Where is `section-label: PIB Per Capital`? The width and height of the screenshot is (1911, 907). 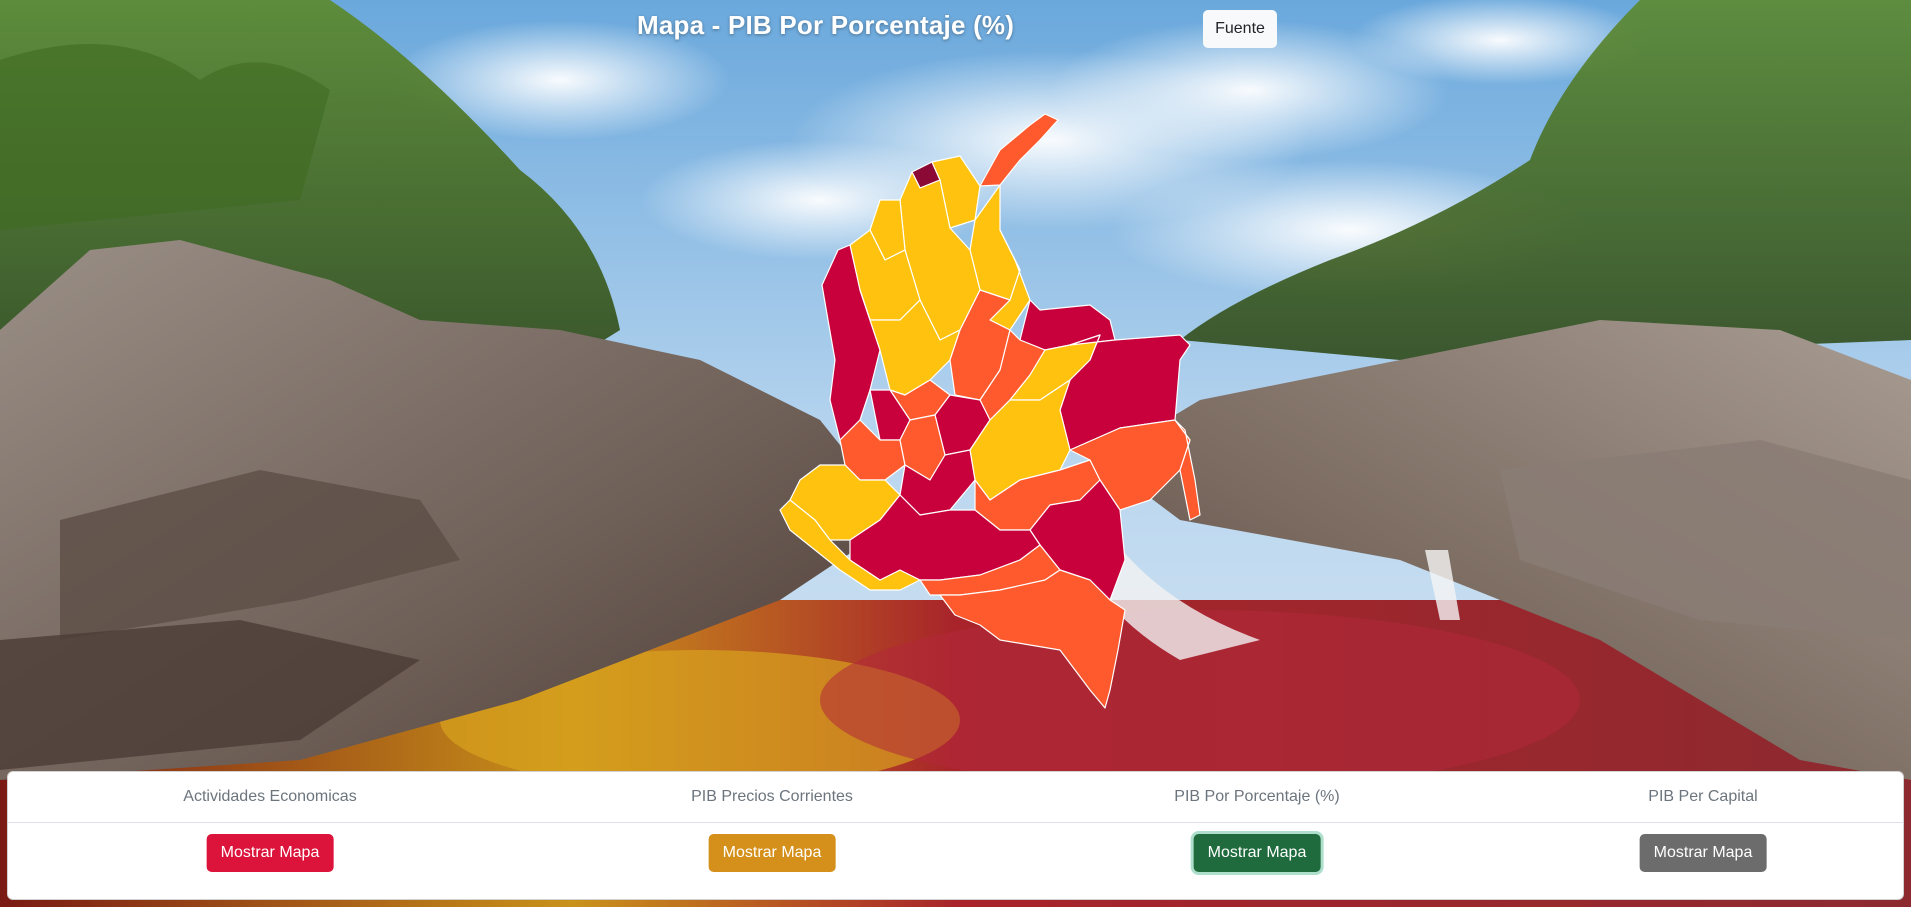
section-label: PIB Per Capital is located at coordinates (1703, 796).